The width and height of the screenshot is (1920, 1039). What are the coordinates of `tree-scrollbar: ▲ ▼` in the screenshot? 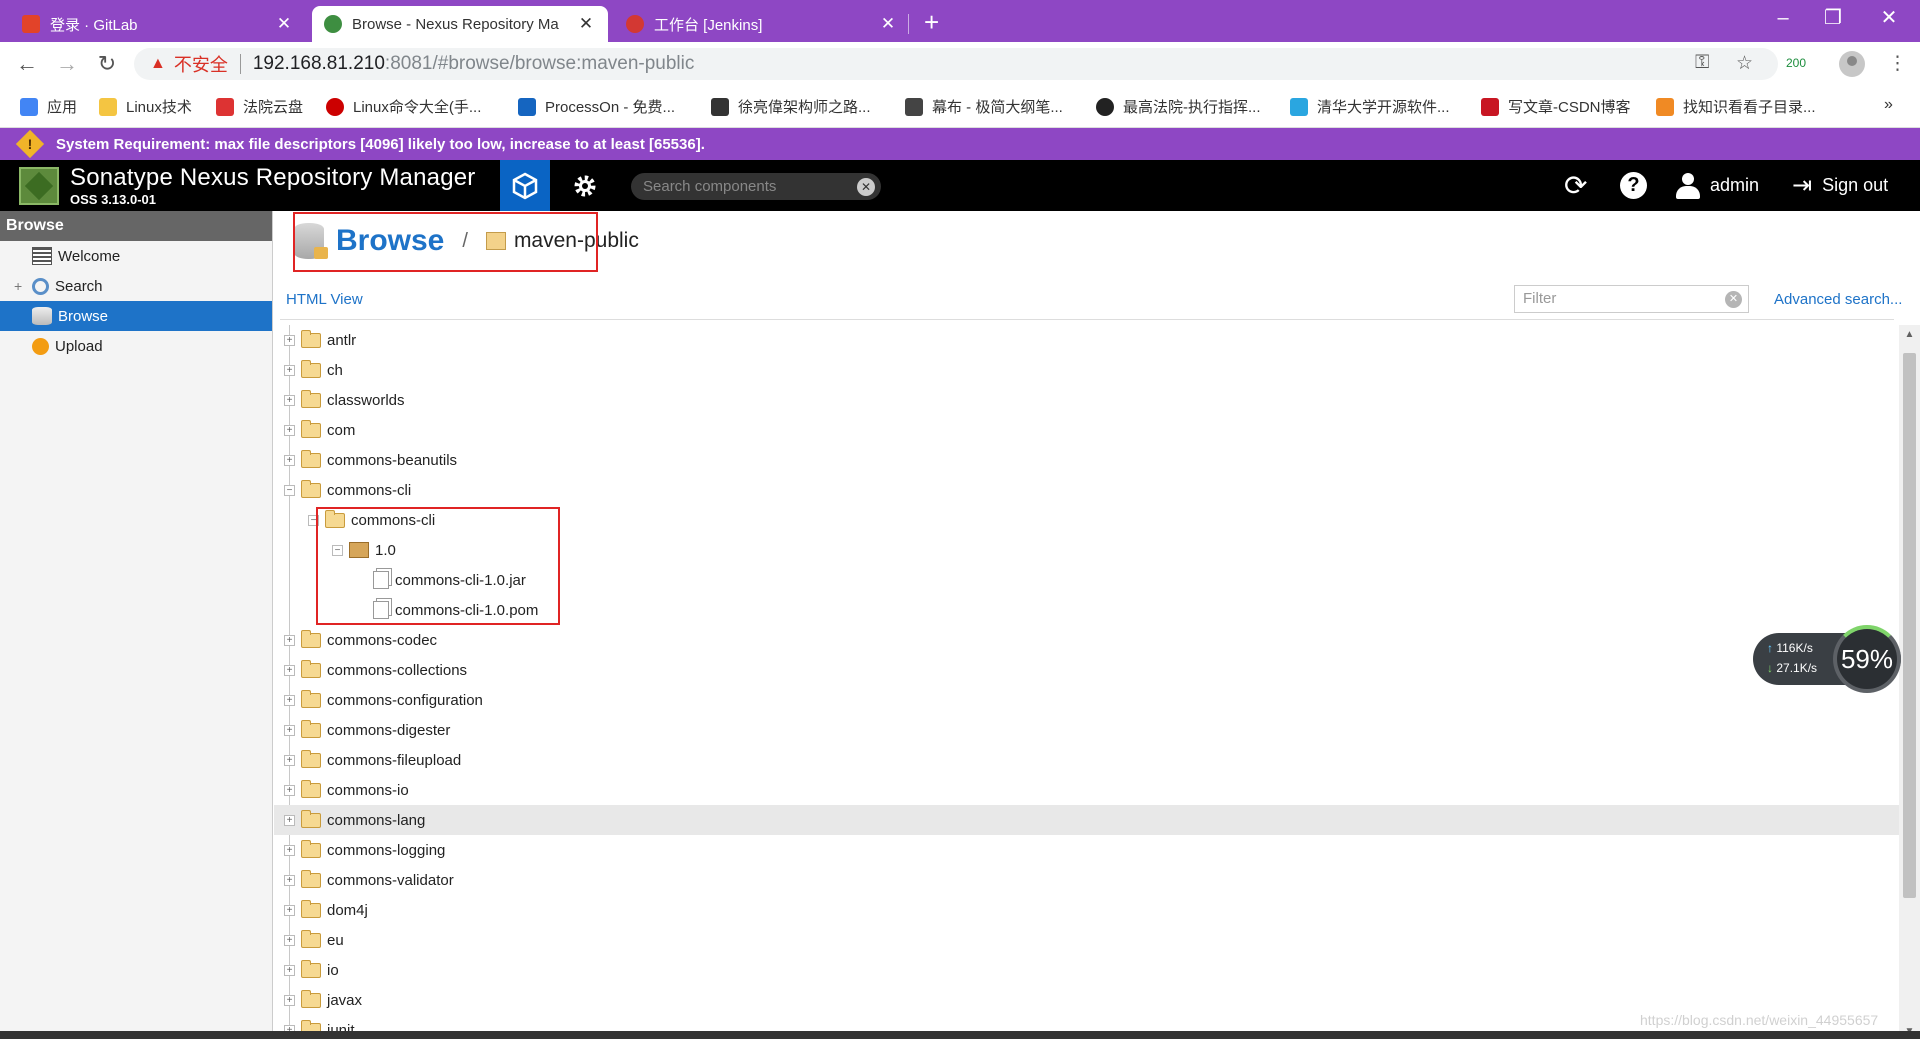 It's located at (1909, 682).